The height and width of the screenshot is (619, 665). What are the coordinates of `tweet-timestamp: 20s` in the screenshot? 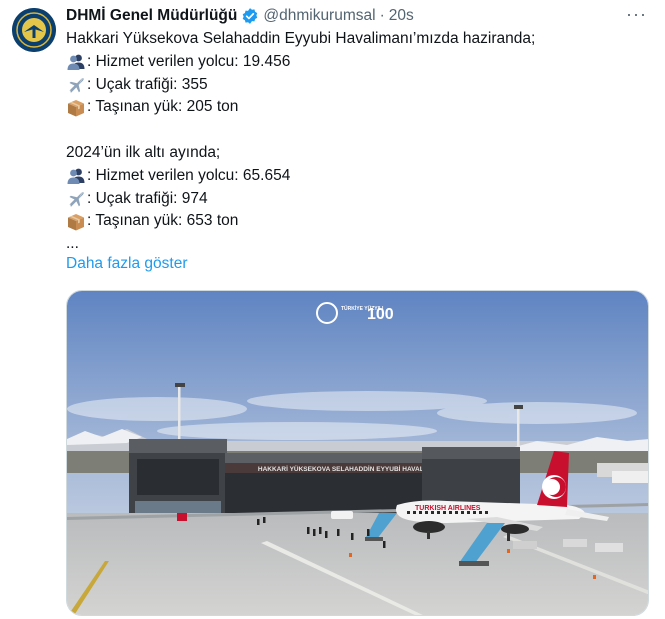 It's located at (401, 16).